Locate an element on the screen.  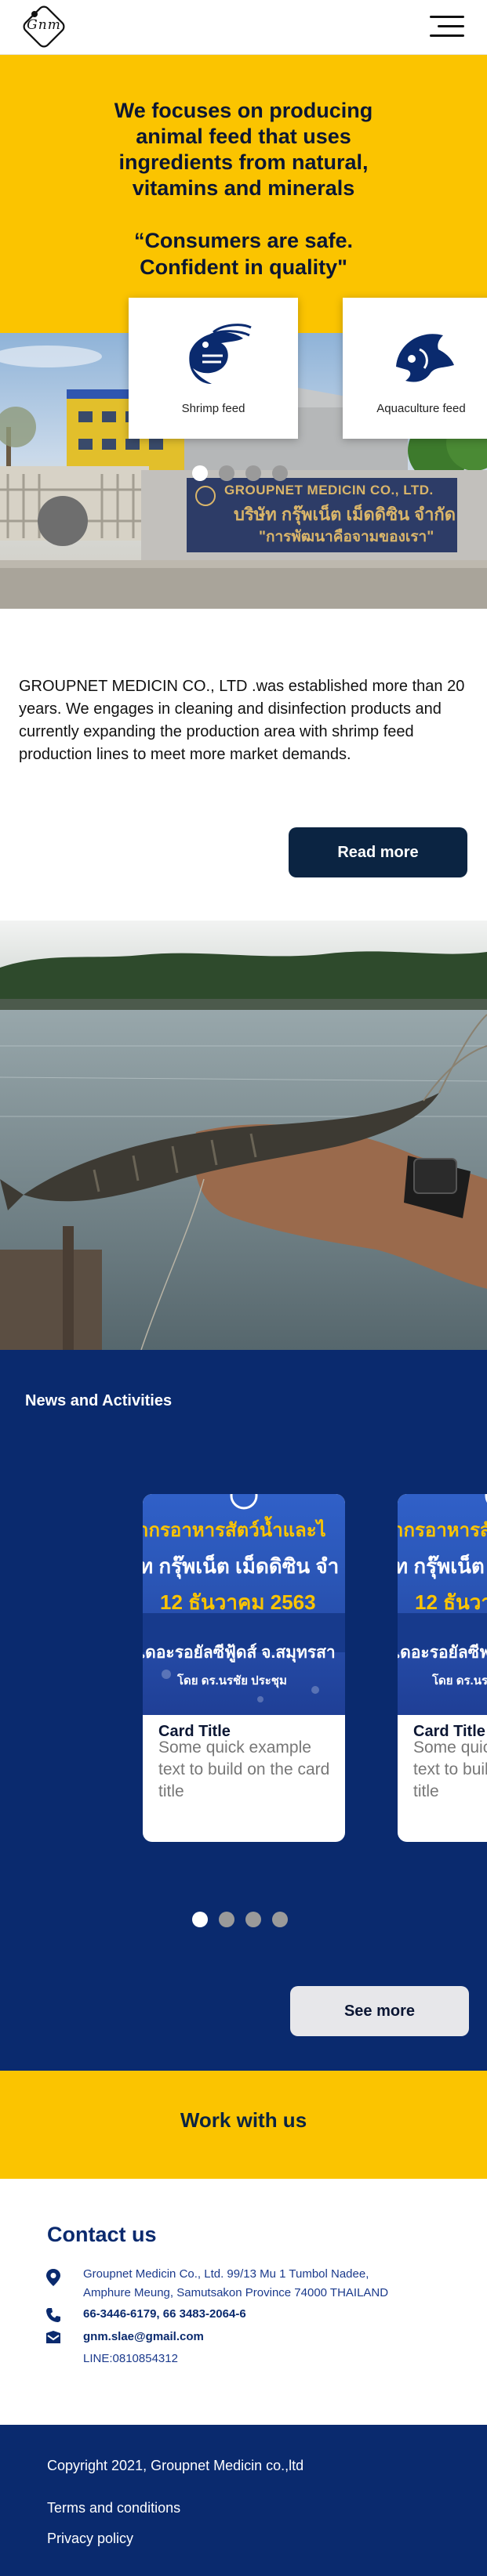
copyright-text: Copyright 2021, Groupnet Medicin co.,ltd is located at coordinates (175, 2465).